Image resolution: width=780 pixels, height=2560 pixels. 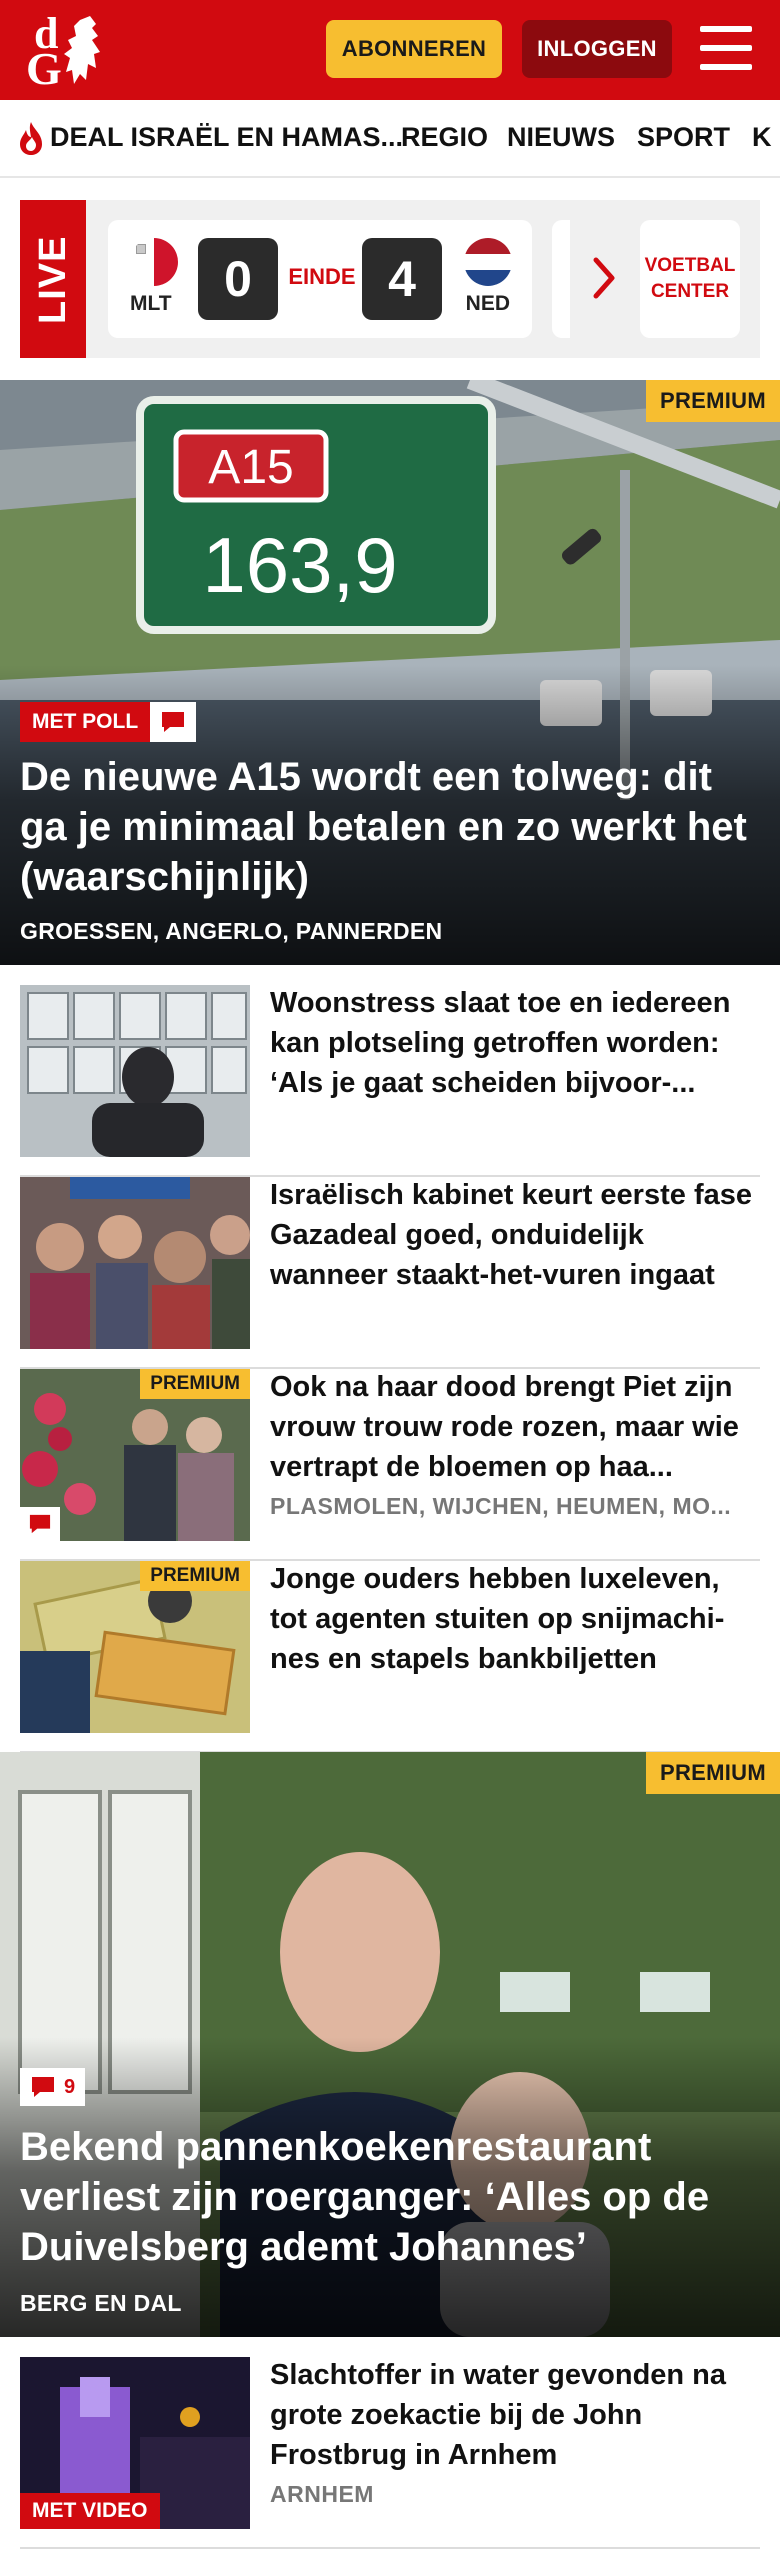 What do you see at coordinates (605, 278) in the screenshot?
I see `chevron-right-icon` at bounding box center [605, 278].